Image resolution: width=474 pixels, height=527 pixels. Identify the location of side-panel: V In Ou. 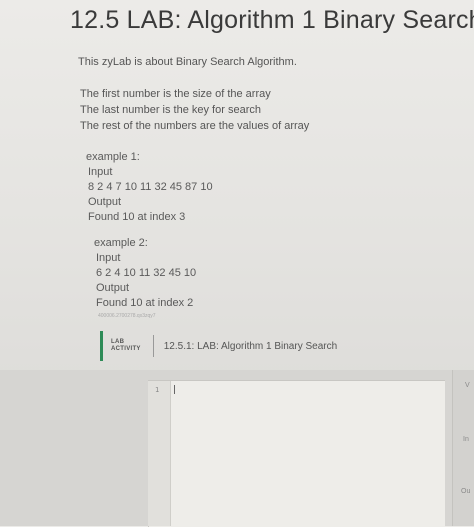
(463, 448).